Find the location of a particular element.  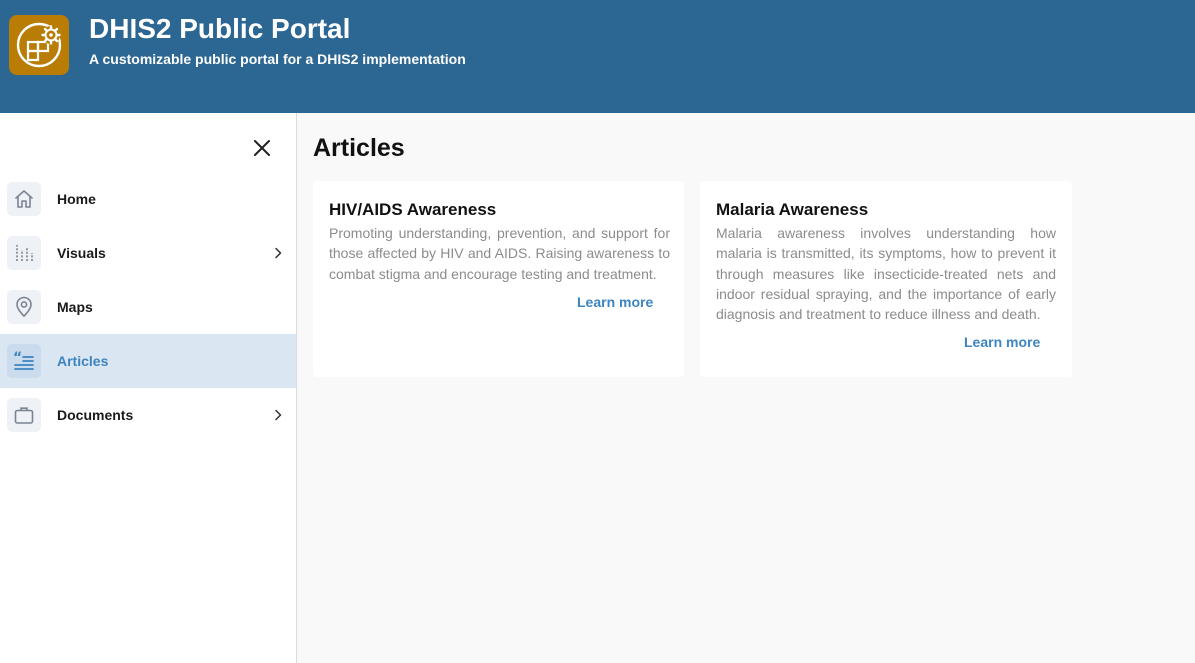

portal-logo is located at coordinates (39, 45).